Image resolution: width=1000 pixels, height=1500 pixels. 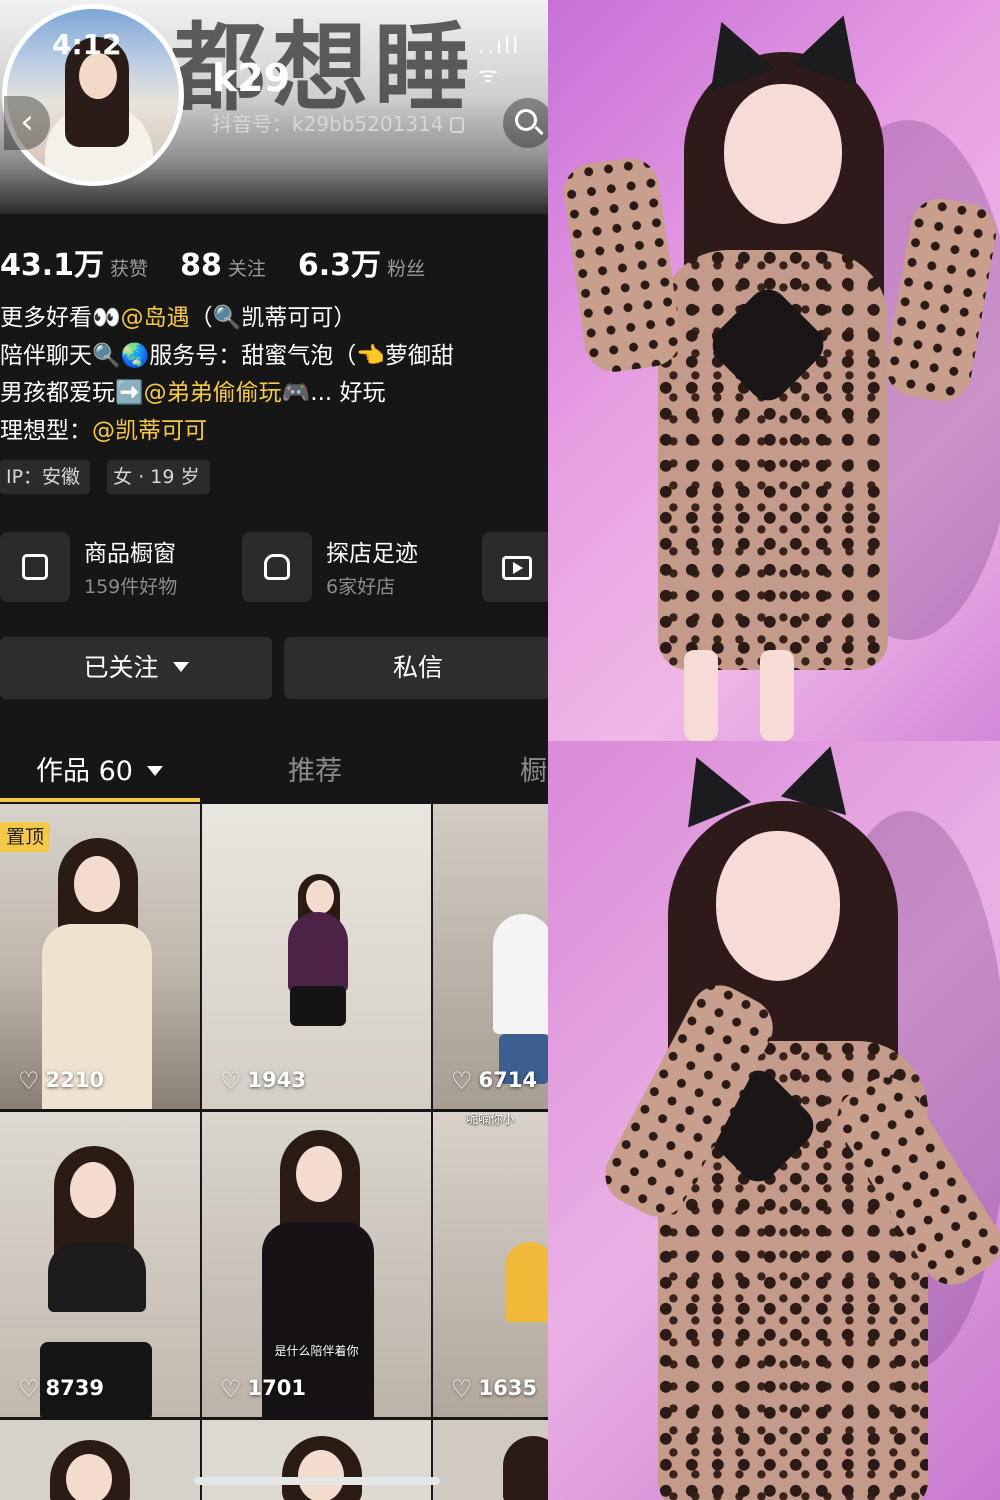 I want to click on status-signal-icons: ..ıll ᯤ, so click(x=499, y=61).